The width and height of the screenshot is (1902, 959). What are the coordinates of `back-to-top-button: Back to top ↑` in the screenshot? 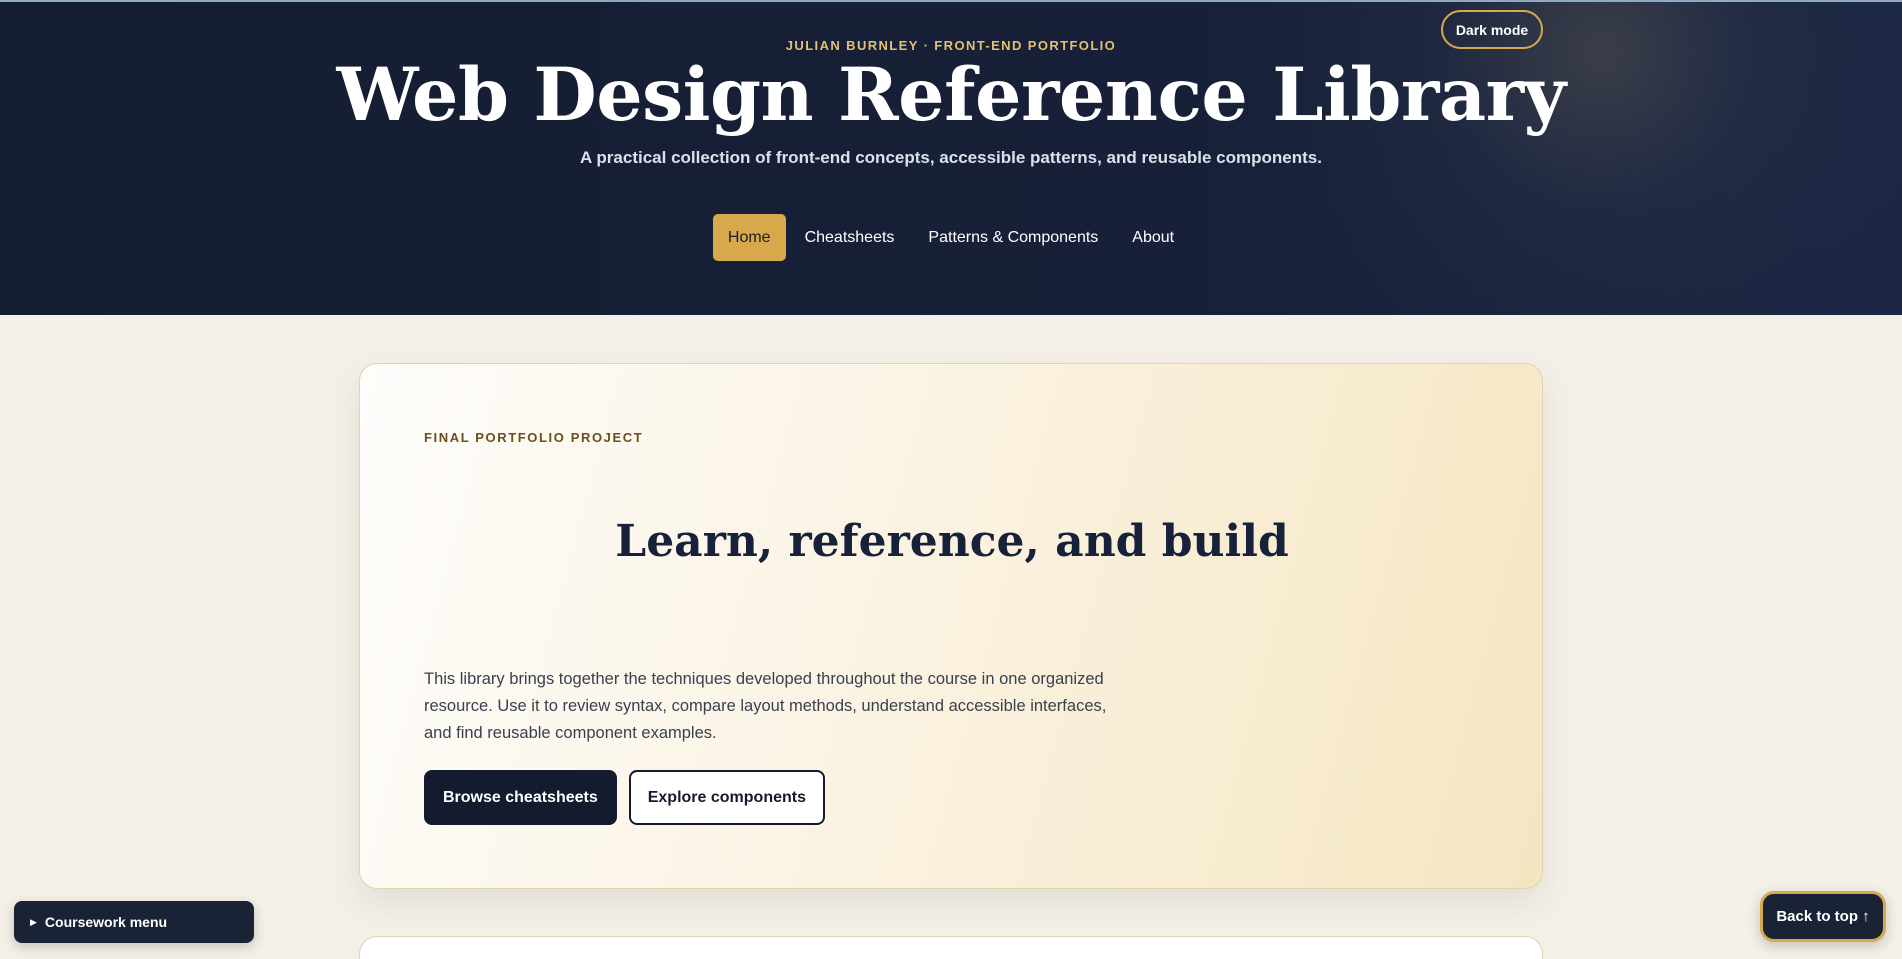 It's located at (1823, 916).